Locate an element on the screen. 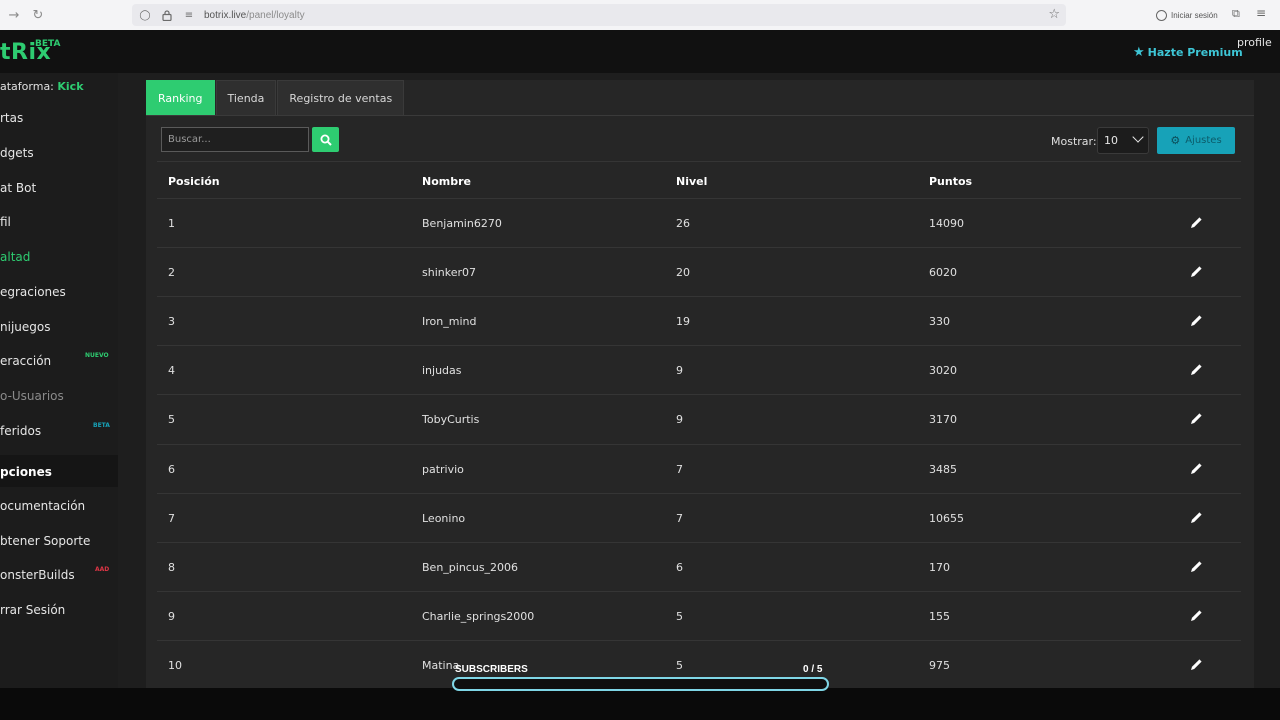  cell-posicion: 10 is located at coordinates (175, 665).